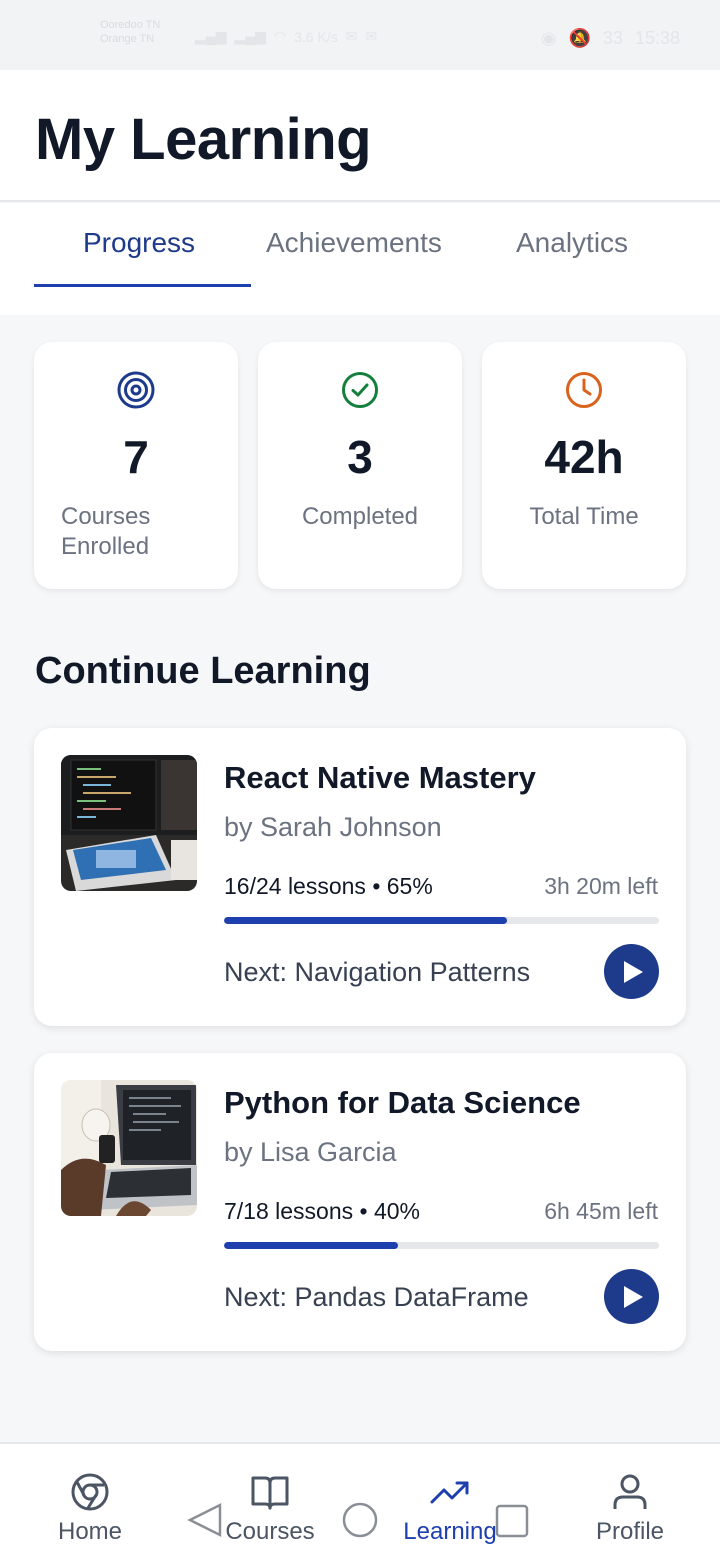  I want to click on nav-profile: Profile, so click(630, 1502).